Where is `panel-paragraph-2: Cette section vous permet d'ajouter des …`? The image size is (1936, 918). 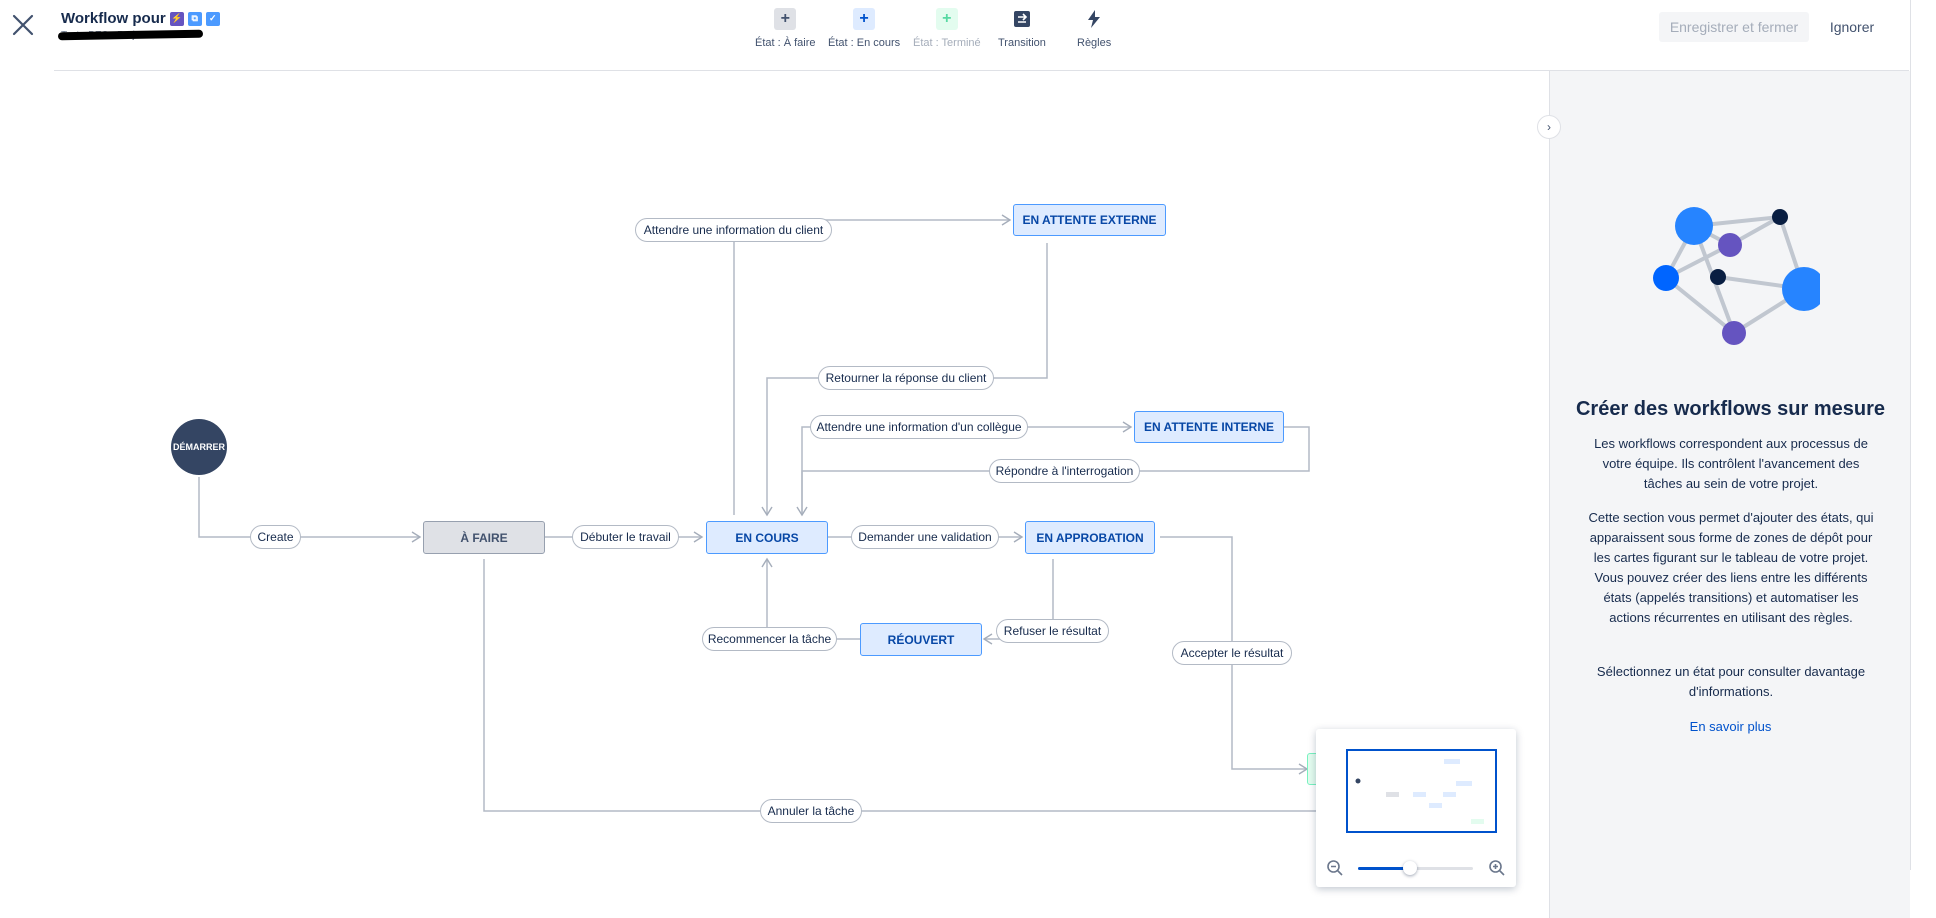 panel-paragraph-2: Cette section vous permet d'ajouter des … is located at coordinates (1731, 567).